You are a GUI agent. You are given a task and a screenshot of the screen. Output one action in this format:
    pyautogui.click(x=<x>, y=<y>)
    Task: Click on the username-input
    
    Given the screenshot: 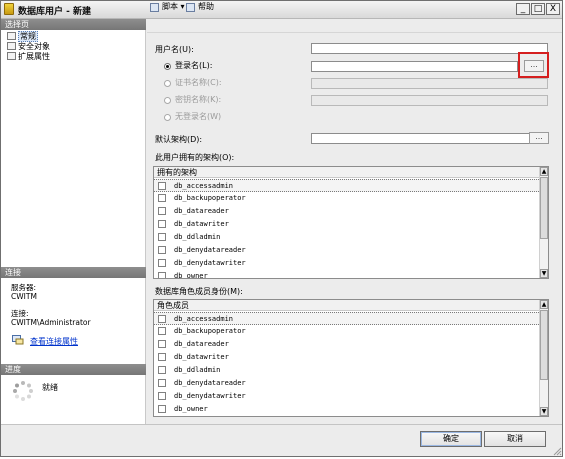 What is the action you would take?
    pyautogui.click(x=429, y=48)
    